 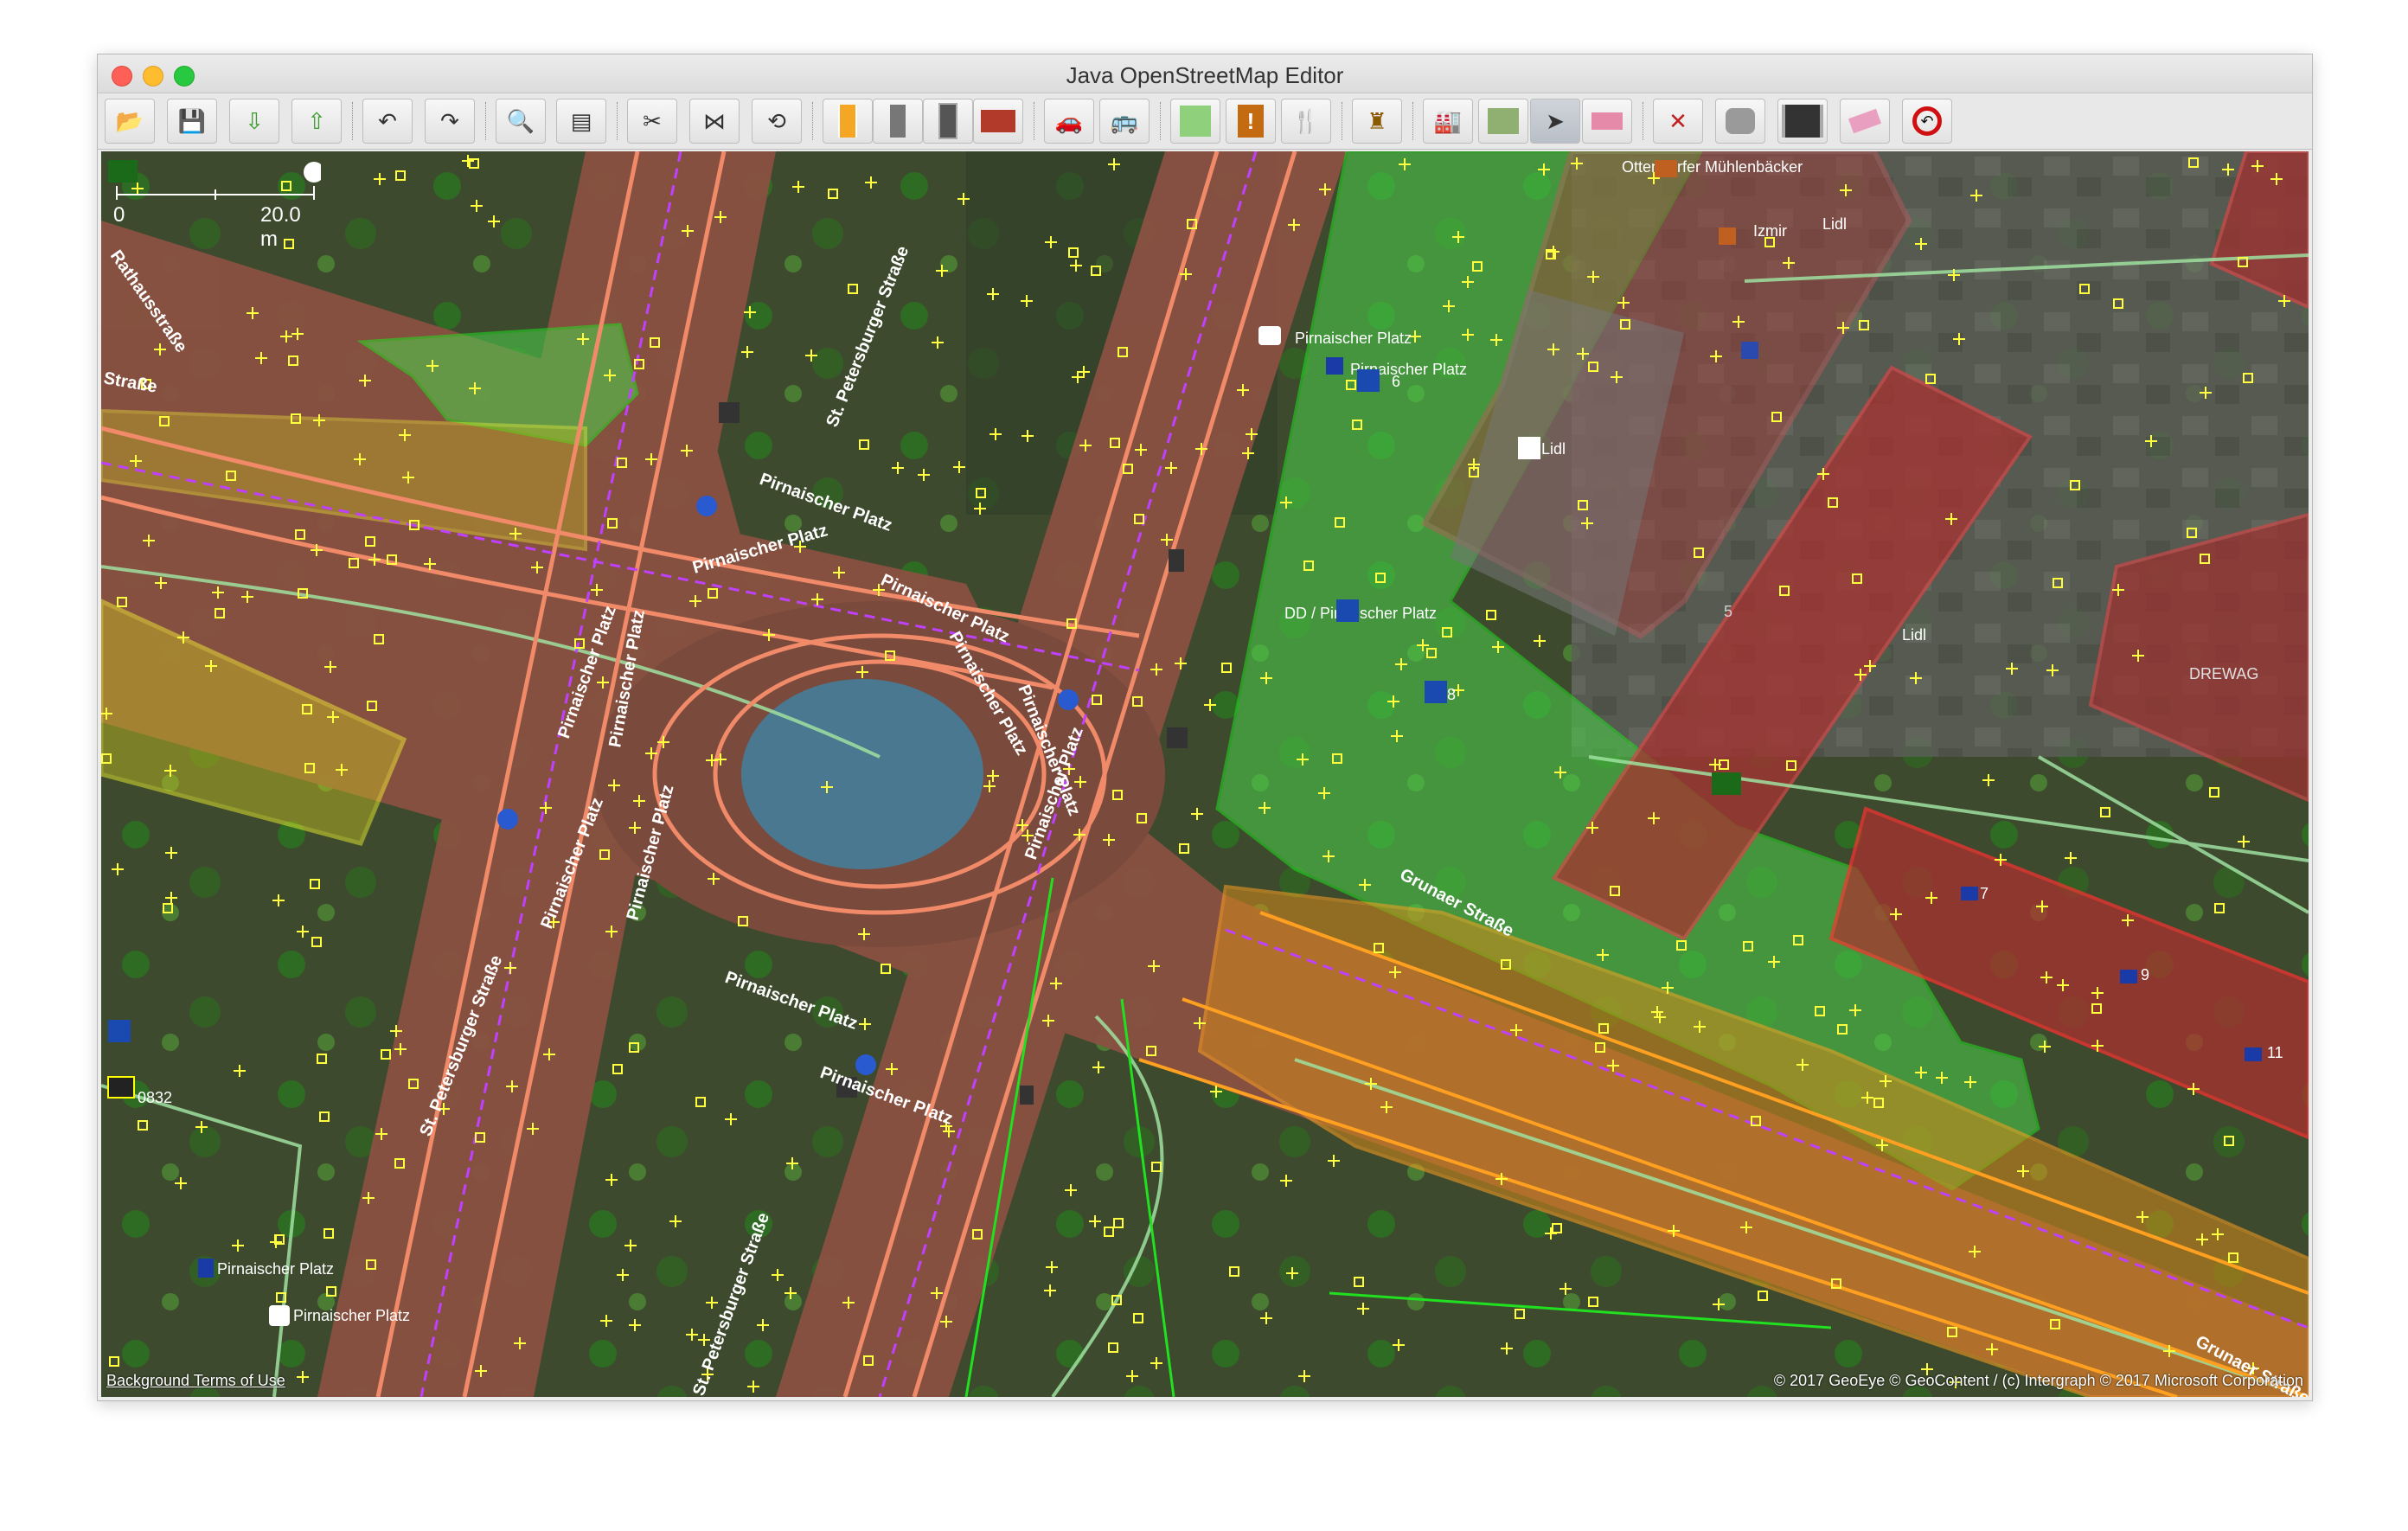 I want to click on poi-bus-stop-4: Pirnaischer Platz, so click(x=351, y=1316).